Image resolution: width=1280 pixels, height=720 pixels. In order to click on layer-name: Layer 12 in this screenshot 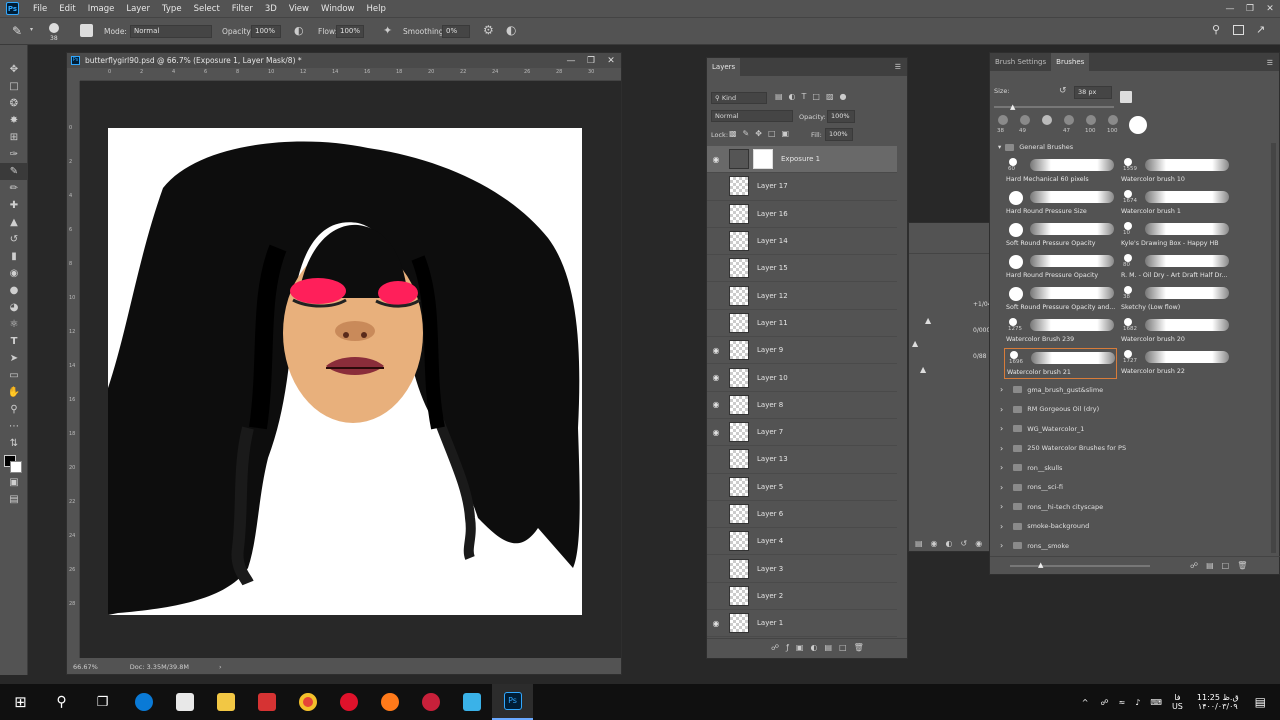, I will do `click(772, 296)`.